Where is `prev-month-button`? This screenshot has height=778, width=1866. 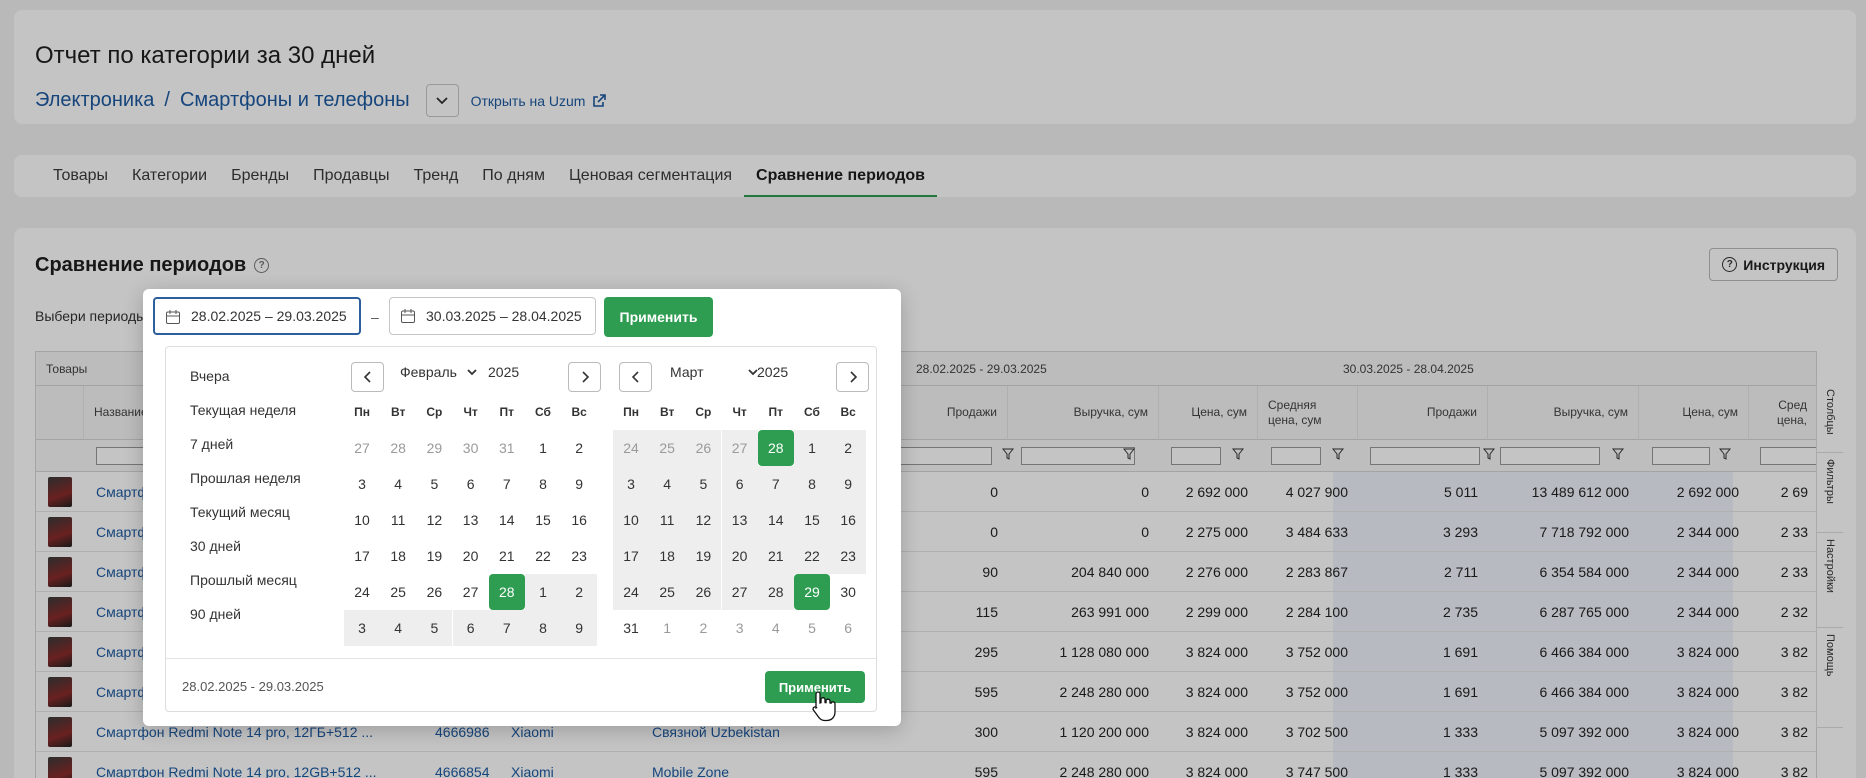 prev-month-button is located at coordinates (367, 377).